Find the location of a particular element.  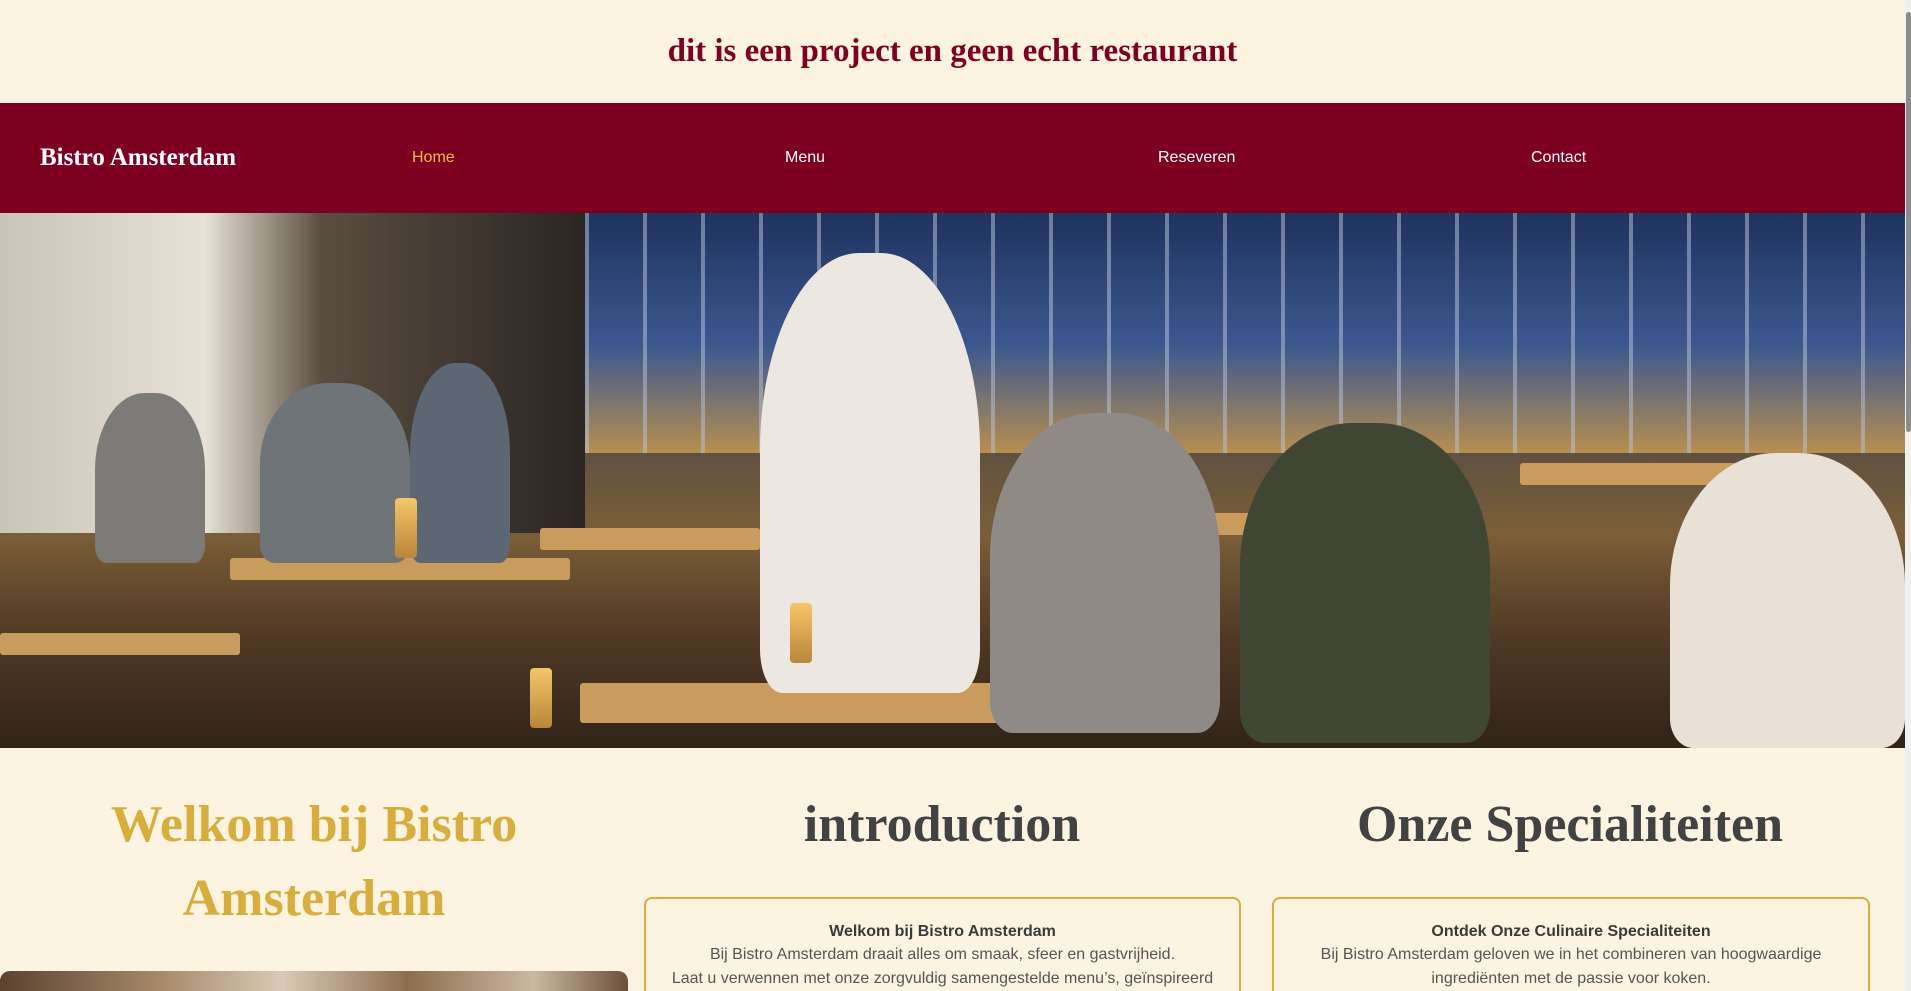

introduction-heading: introduction is located at coordinates (942, 824).